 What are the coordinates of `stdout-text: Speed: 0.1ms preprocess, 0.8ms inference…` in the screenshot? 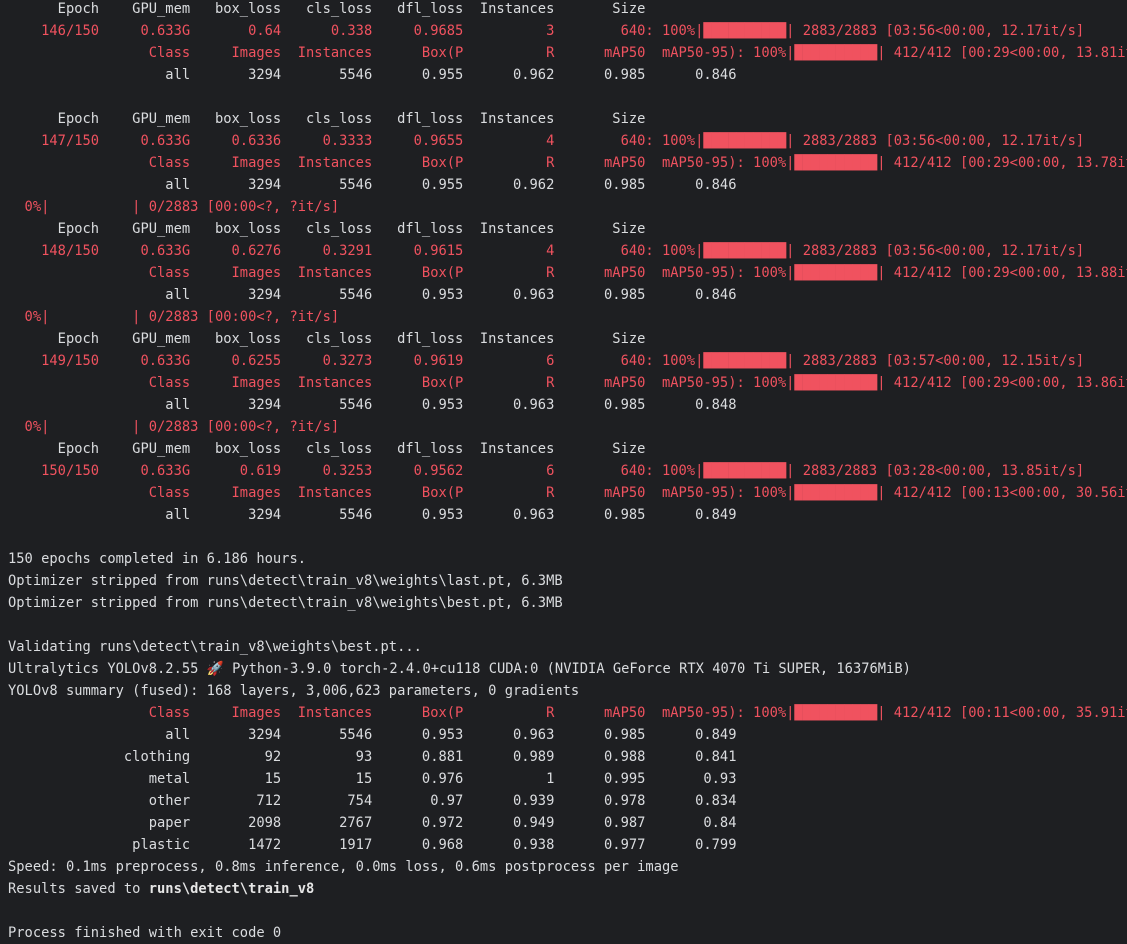 It's located at (343, 867).